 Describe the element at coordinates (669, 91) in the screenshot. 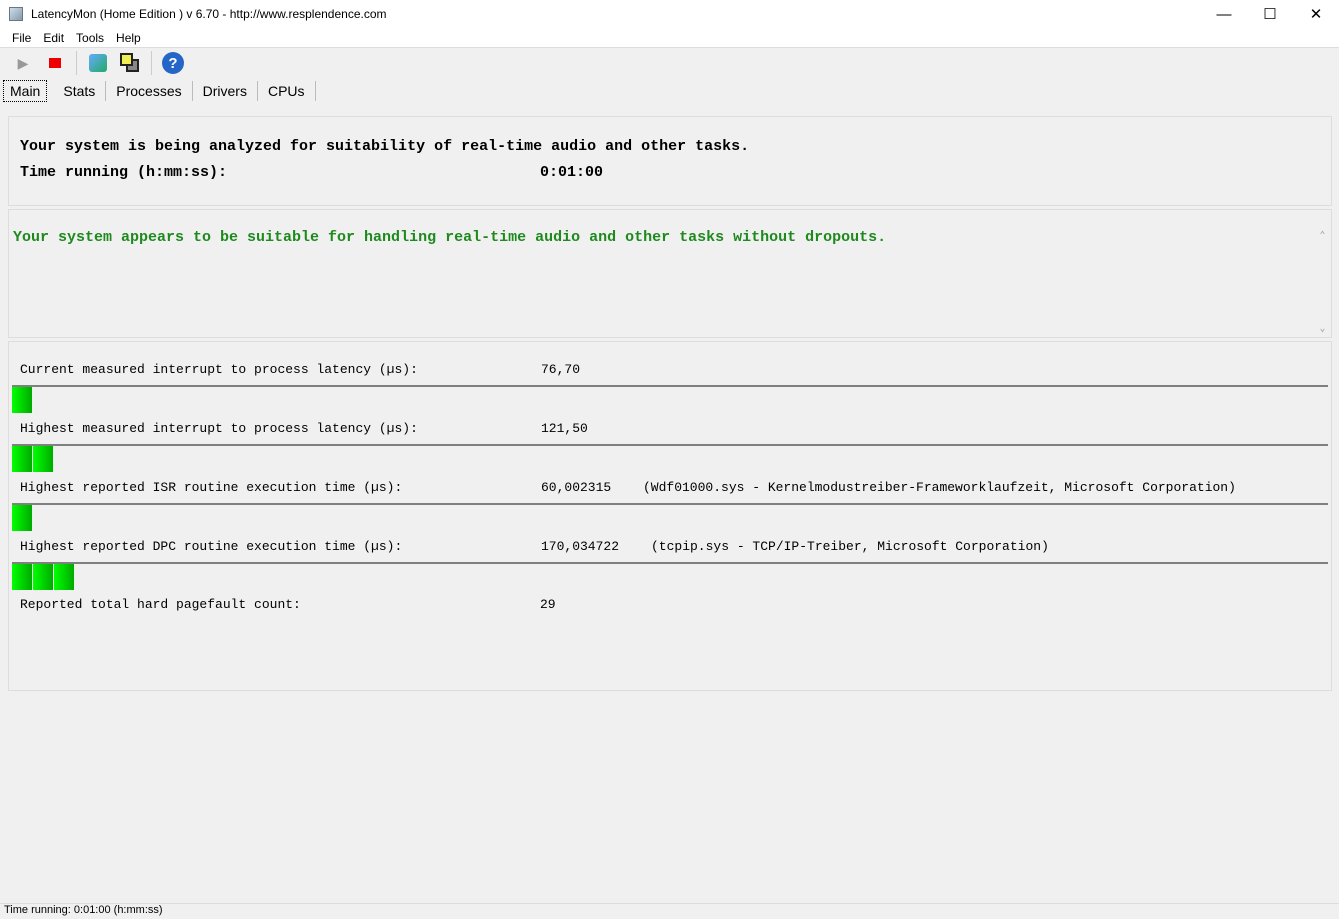

I see `tab-bar: Main Stats Processes Drivers CPUs` at that location.